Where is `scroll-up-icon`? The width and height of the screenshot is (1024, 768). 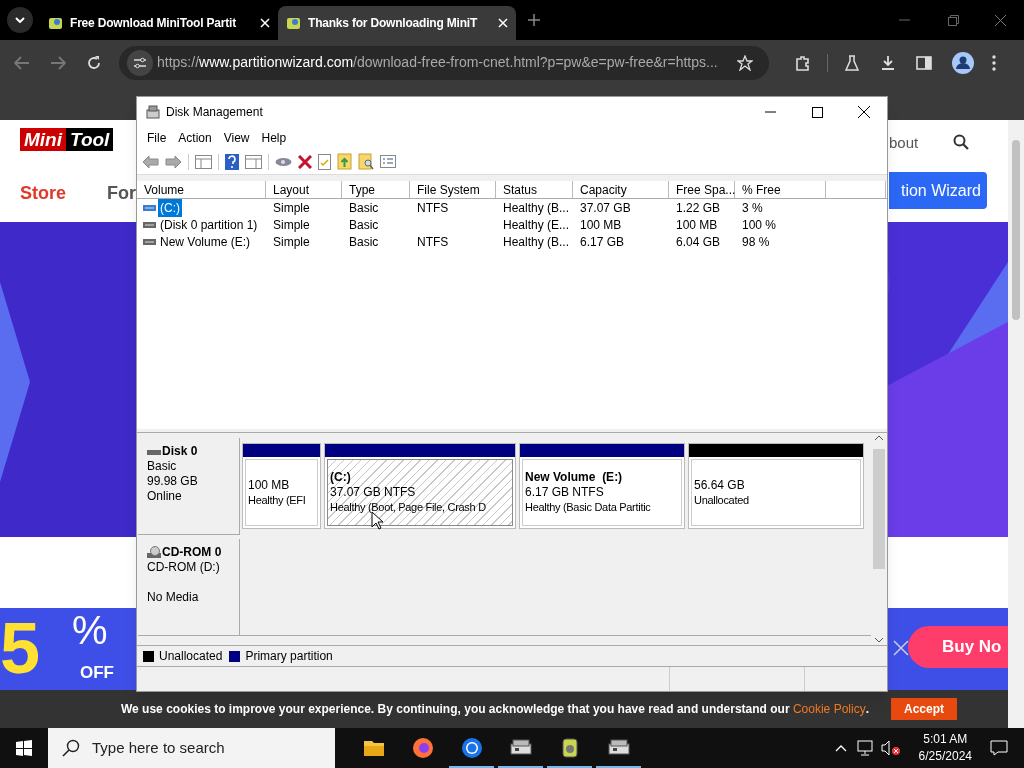 scroll-up-icon is located at coordinates (879, 437).